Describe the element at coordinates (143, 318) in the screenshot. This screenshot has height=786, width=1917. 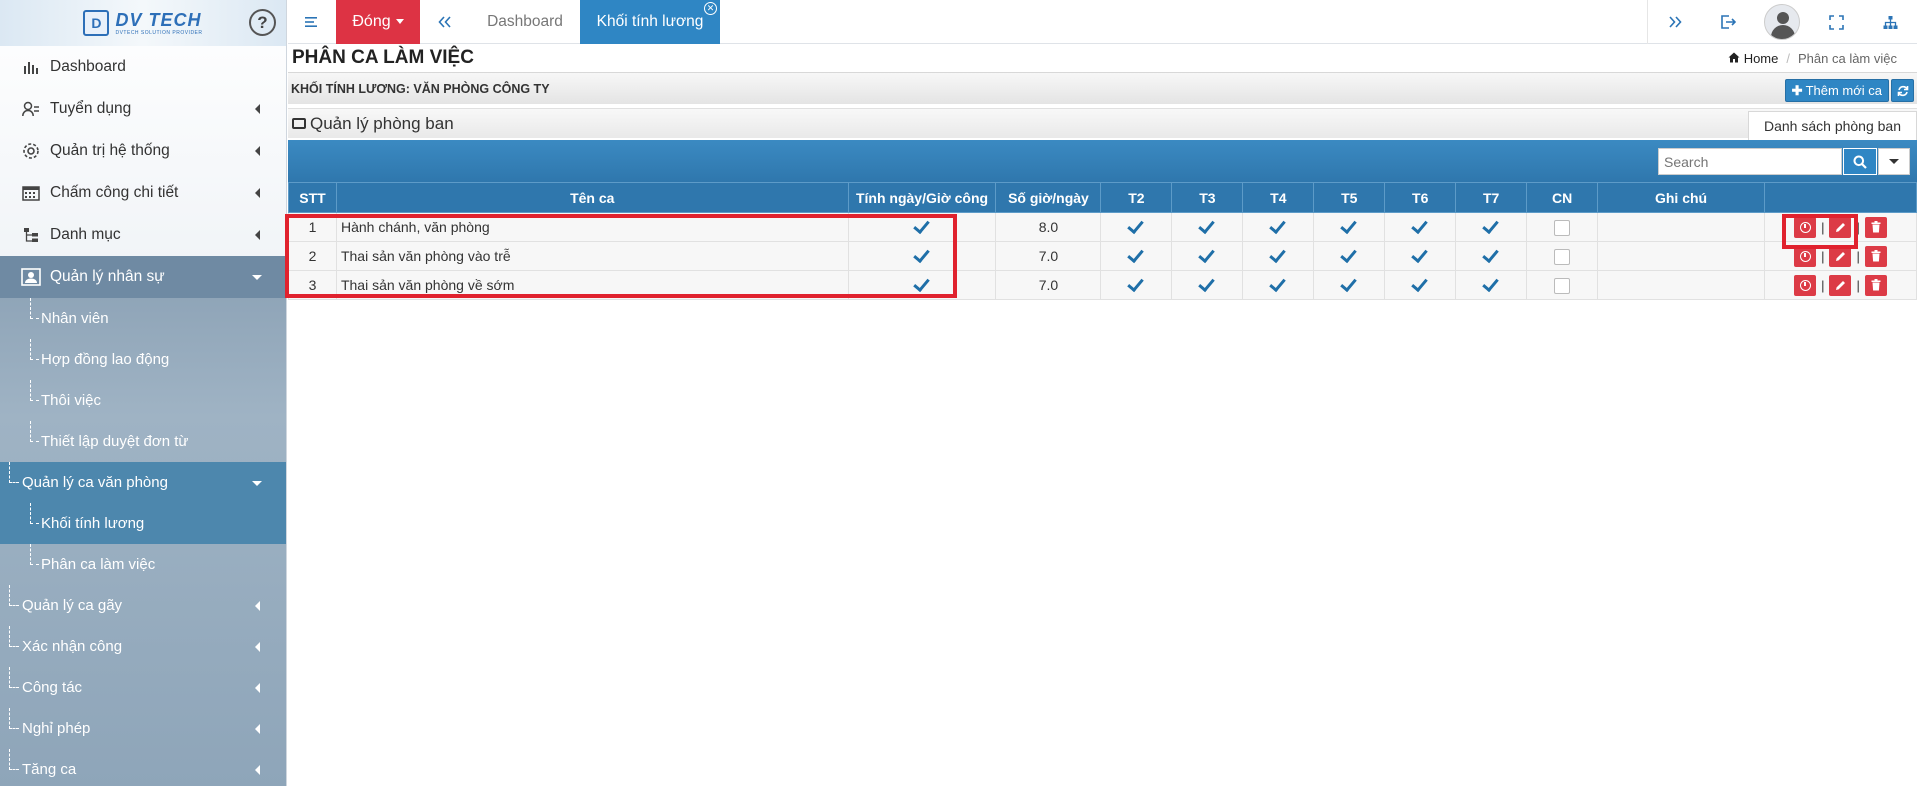
I see `sidebar-subitem-nhan-vien: Nhân viên` at that location.